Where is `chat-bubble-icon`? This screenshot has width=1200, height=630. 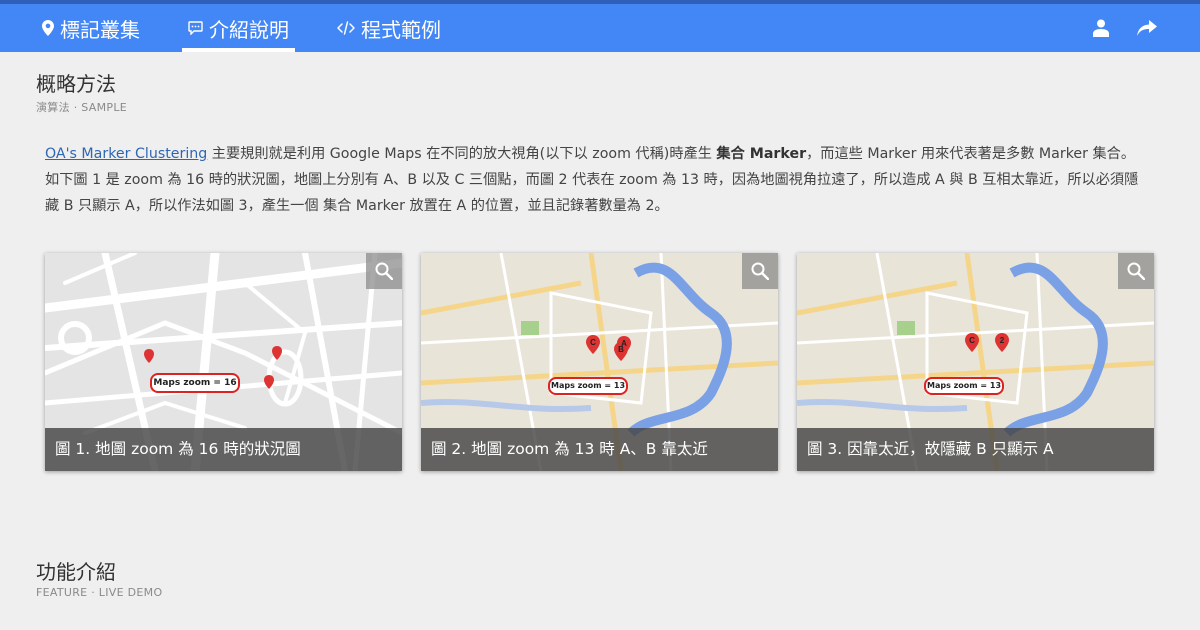 chat-bubble-icon is located at coordinates (195, 28).